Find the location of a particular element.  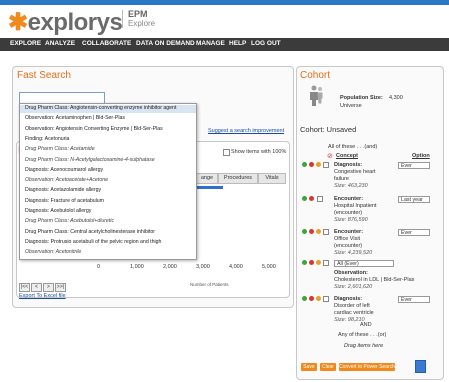

nav-explore: EXPLORE is located at coordinates (25, 43).